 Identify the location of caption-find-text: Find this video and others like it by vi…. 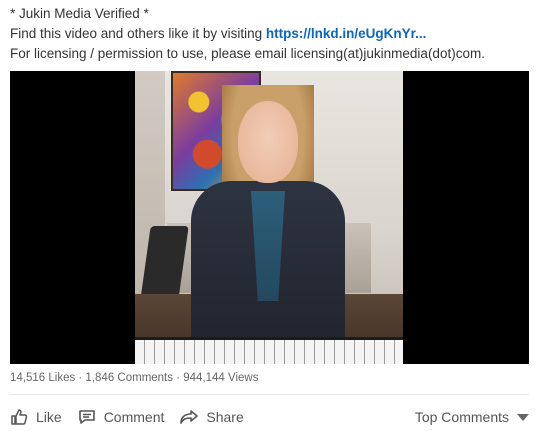
(138, 33).